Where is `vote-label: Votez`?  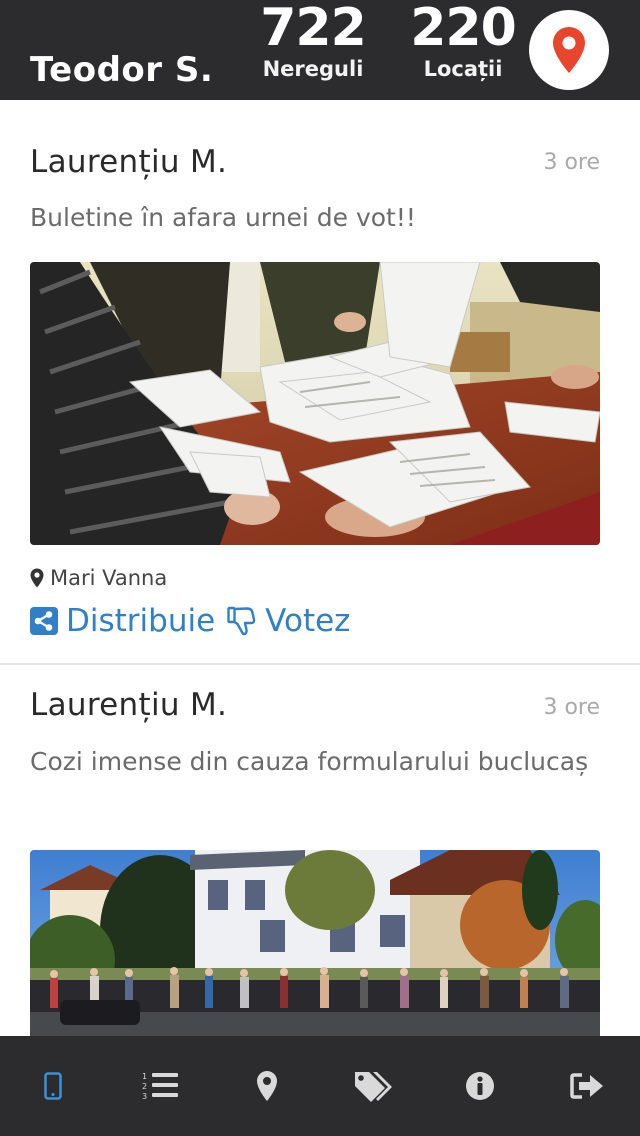
vote-label: Votez is located at coordinates (308, 621).